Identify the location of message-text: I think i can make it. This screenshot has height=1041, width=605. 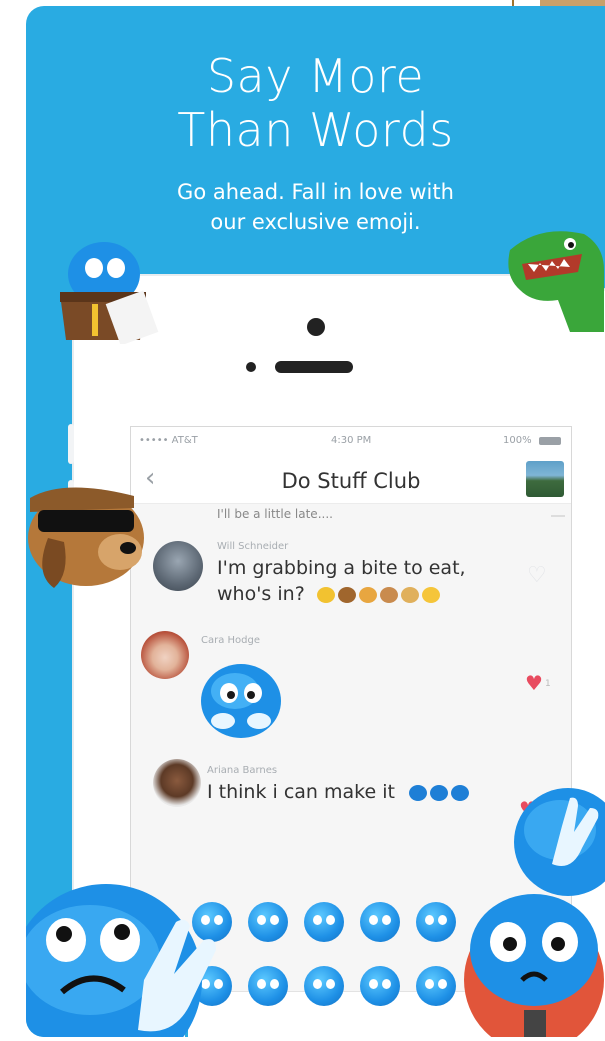
(339, 792).